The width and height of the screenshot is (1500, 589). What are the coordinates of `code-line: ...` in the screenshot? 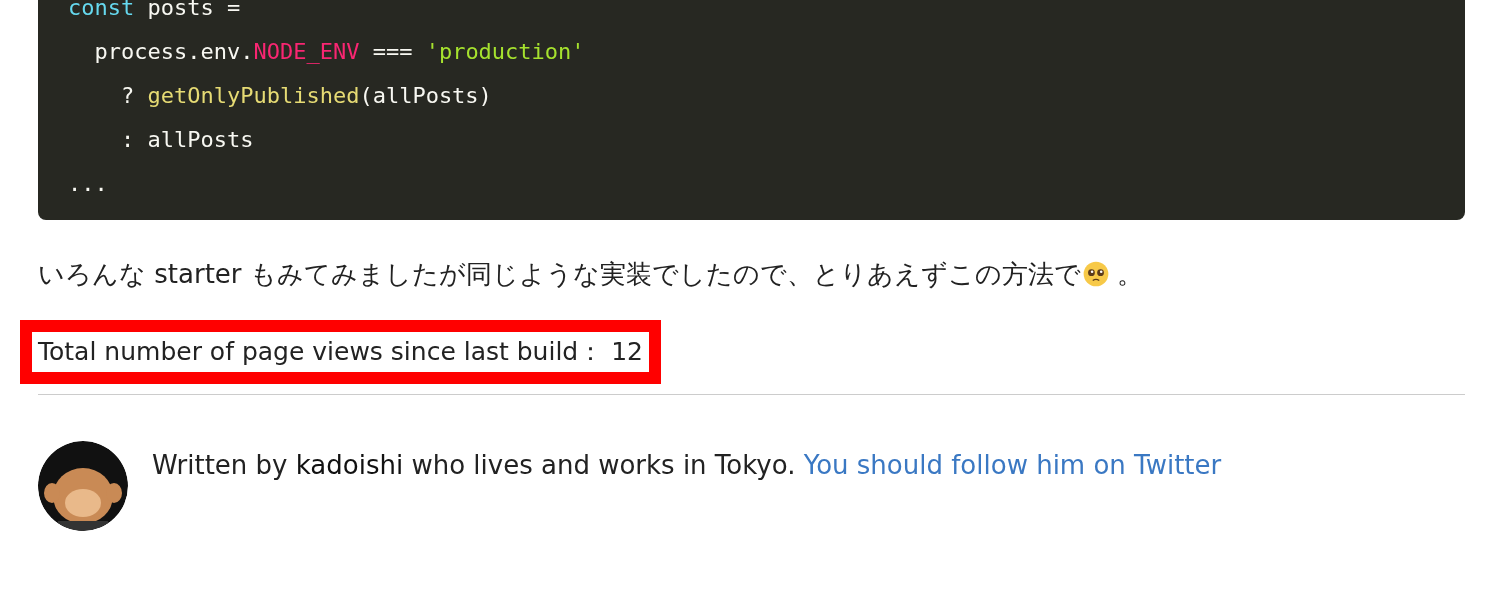 It's located at (88, 184).